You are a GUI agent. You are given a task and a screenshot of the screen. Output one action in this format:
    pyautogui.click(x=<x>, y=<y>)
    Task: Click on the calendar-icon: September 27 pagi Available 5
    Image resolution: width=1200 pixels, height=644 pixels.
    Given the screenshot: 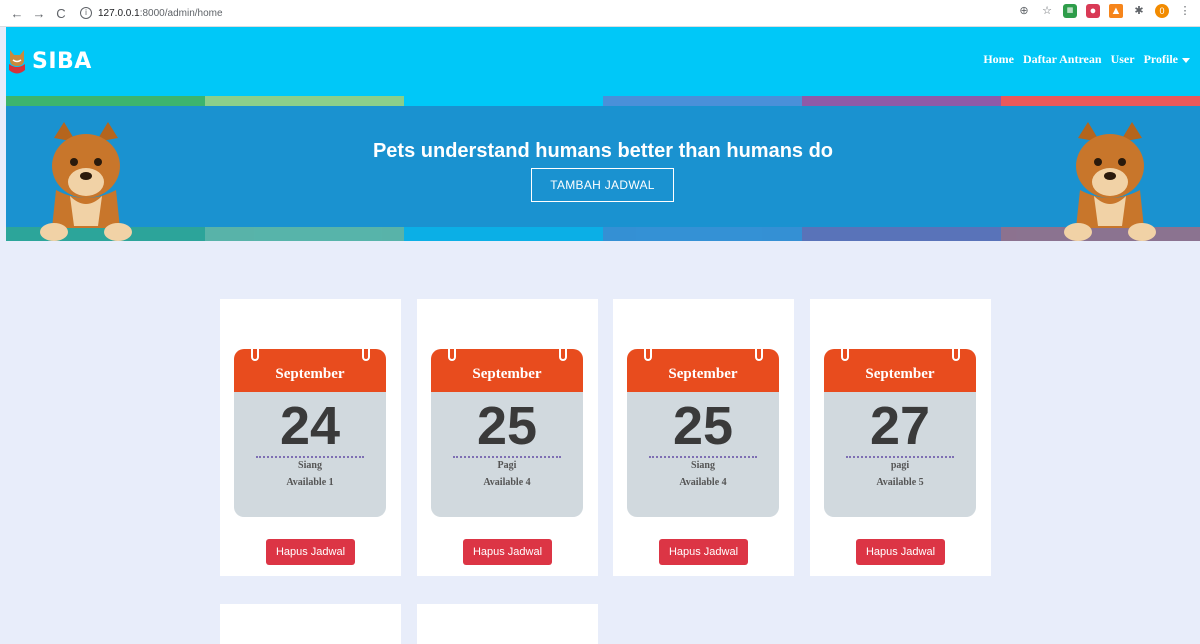 What is the action you would take?
    pyautogui.click(x=900, y=430)
    